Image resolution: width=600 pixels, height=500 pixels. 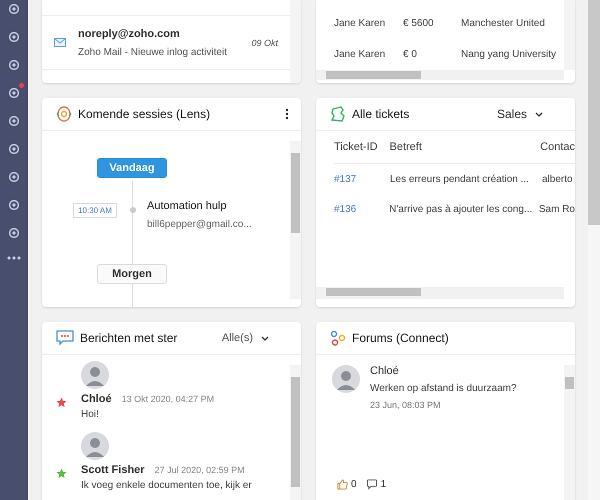 I want to click on table-cell-text: € 5600, so click(x=419, y=23).